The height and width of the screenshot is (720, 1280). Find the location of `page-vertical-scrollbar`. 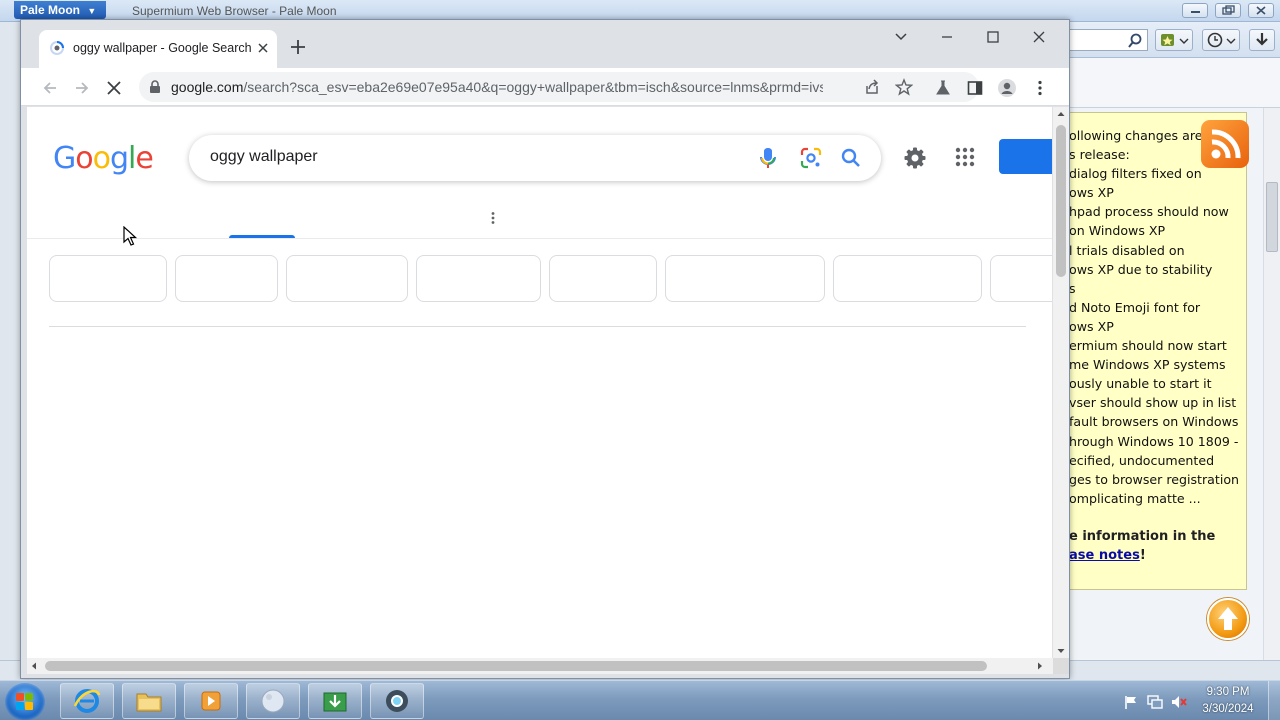

page-vertical-scrollbar is located at coordinates (1061, 382).